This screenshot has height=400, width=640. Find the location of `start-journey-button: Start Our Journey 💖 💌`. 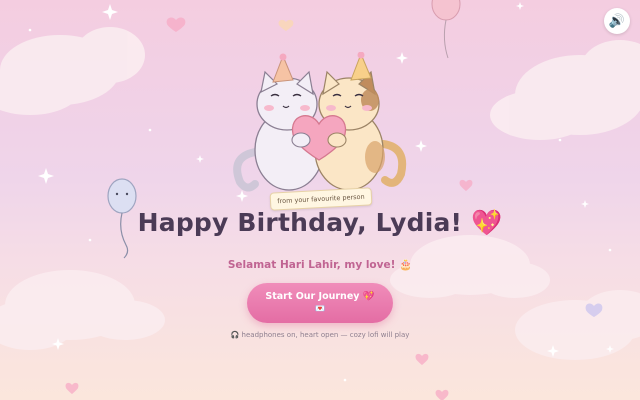

start-journey-button: Start Our Journey 💖 💌 is located at coordinates (320, 303).